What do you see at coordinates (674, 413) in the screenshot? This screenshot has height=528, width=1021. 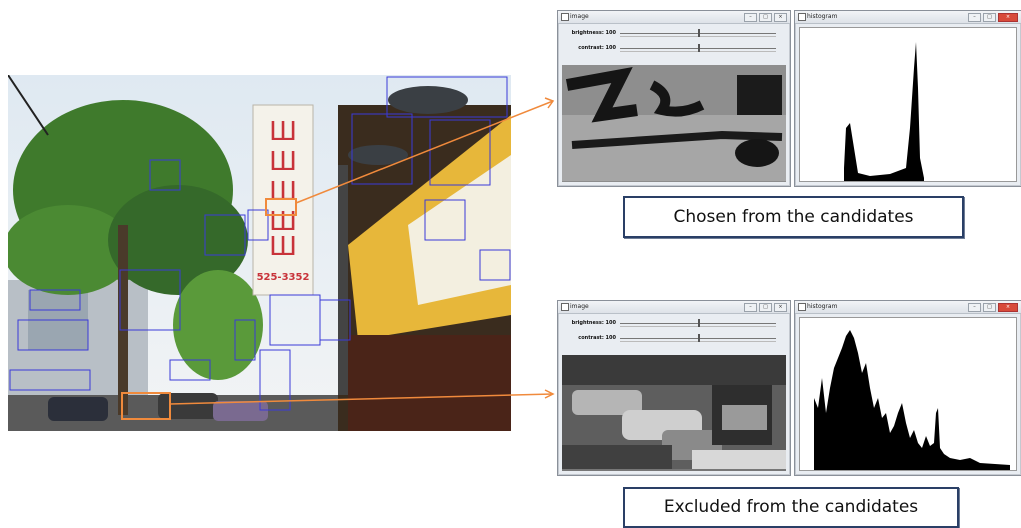 I see `candidate-patch-excluded` at bounding box center [674, 413].